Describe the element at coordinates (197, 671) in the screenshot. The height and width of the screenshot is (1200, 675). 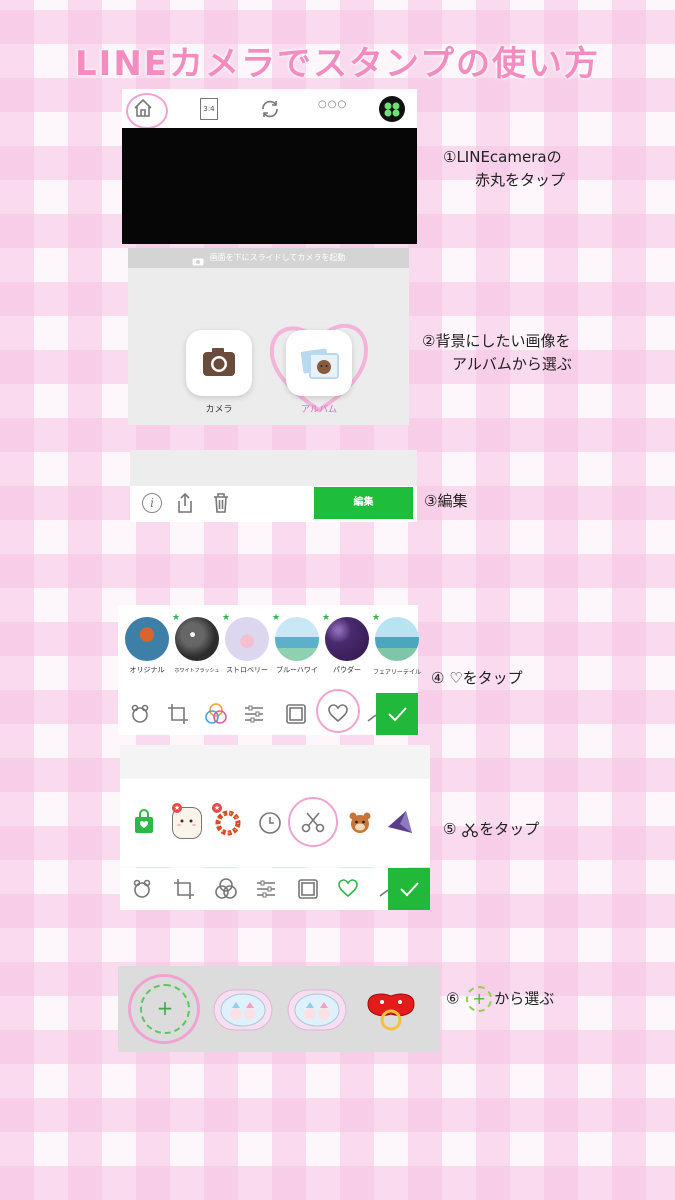
I see `filter-label: ホワイトフラッシュ` at that location.